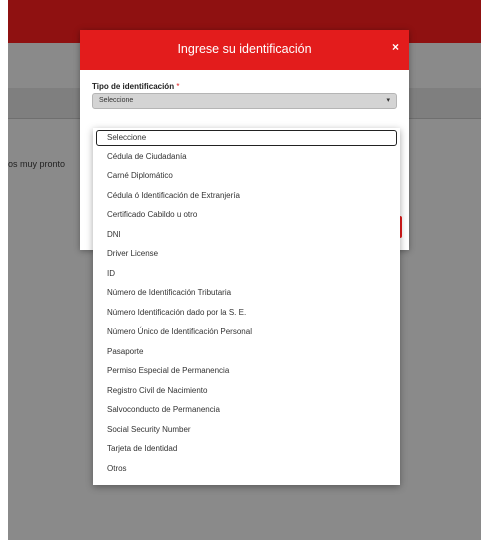  I want to click on option-cedula-ciudadania: Cédula de Ciudadanía, so click(246, 157).